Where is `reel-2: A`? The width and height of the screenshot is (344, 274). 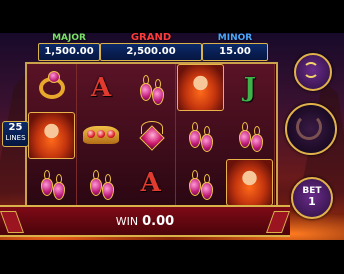 reel-2: A is located at coordinates (101, 135).